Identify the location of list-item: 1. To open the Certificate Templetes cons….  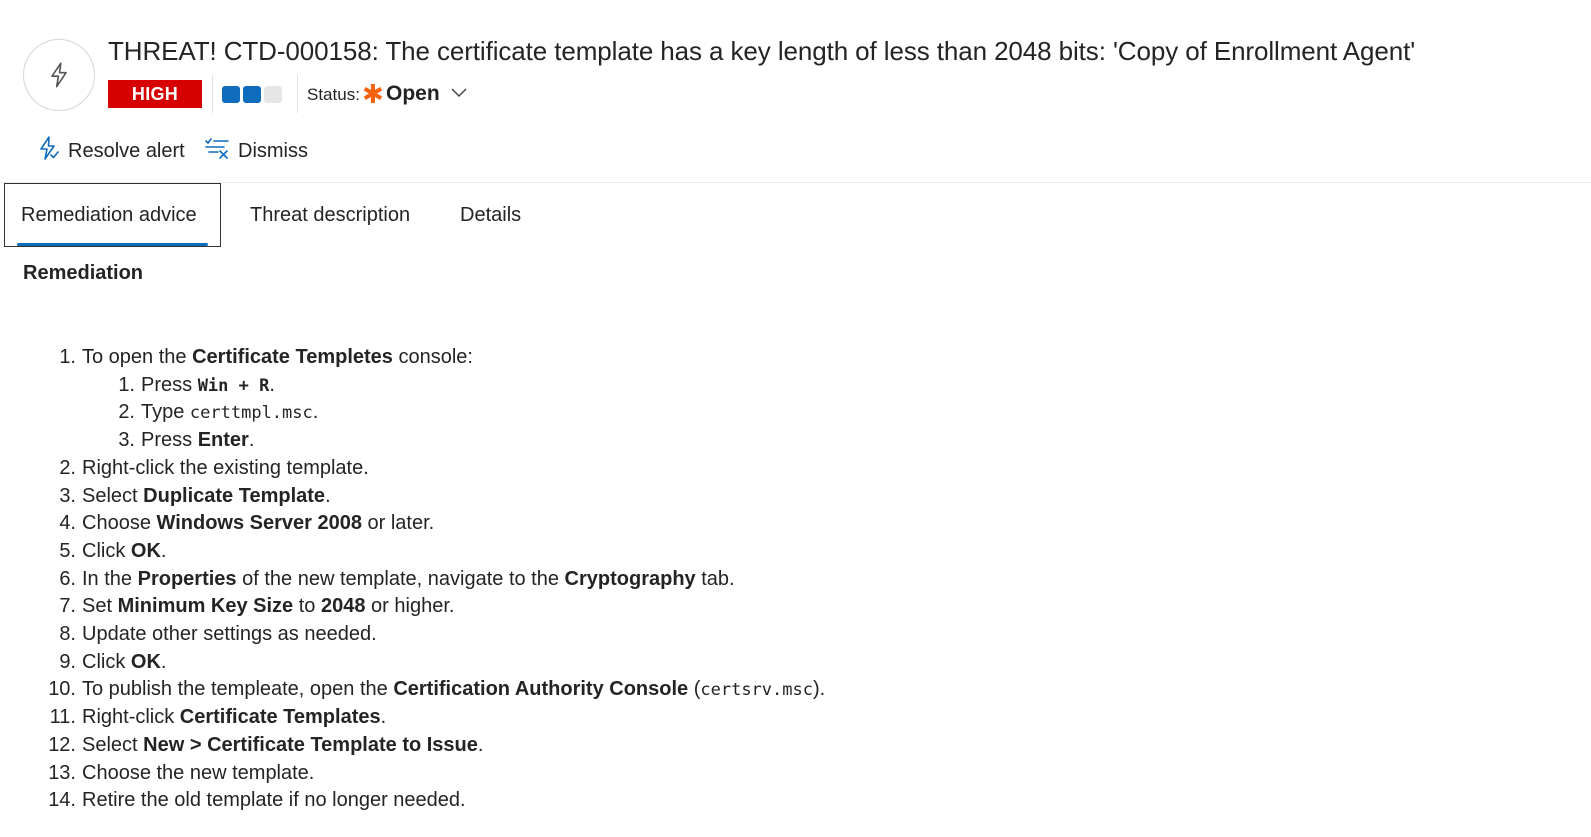
(259, 357).